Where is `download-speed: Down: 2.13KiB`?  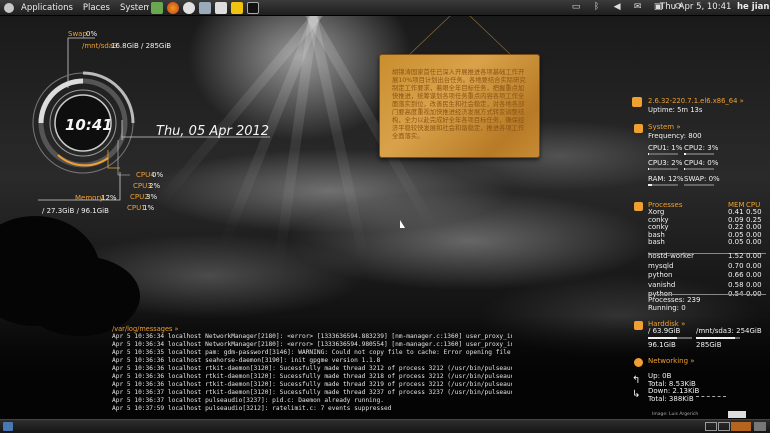
download-speed: Down: 2.13KiB is located at coordinates (674, 391).